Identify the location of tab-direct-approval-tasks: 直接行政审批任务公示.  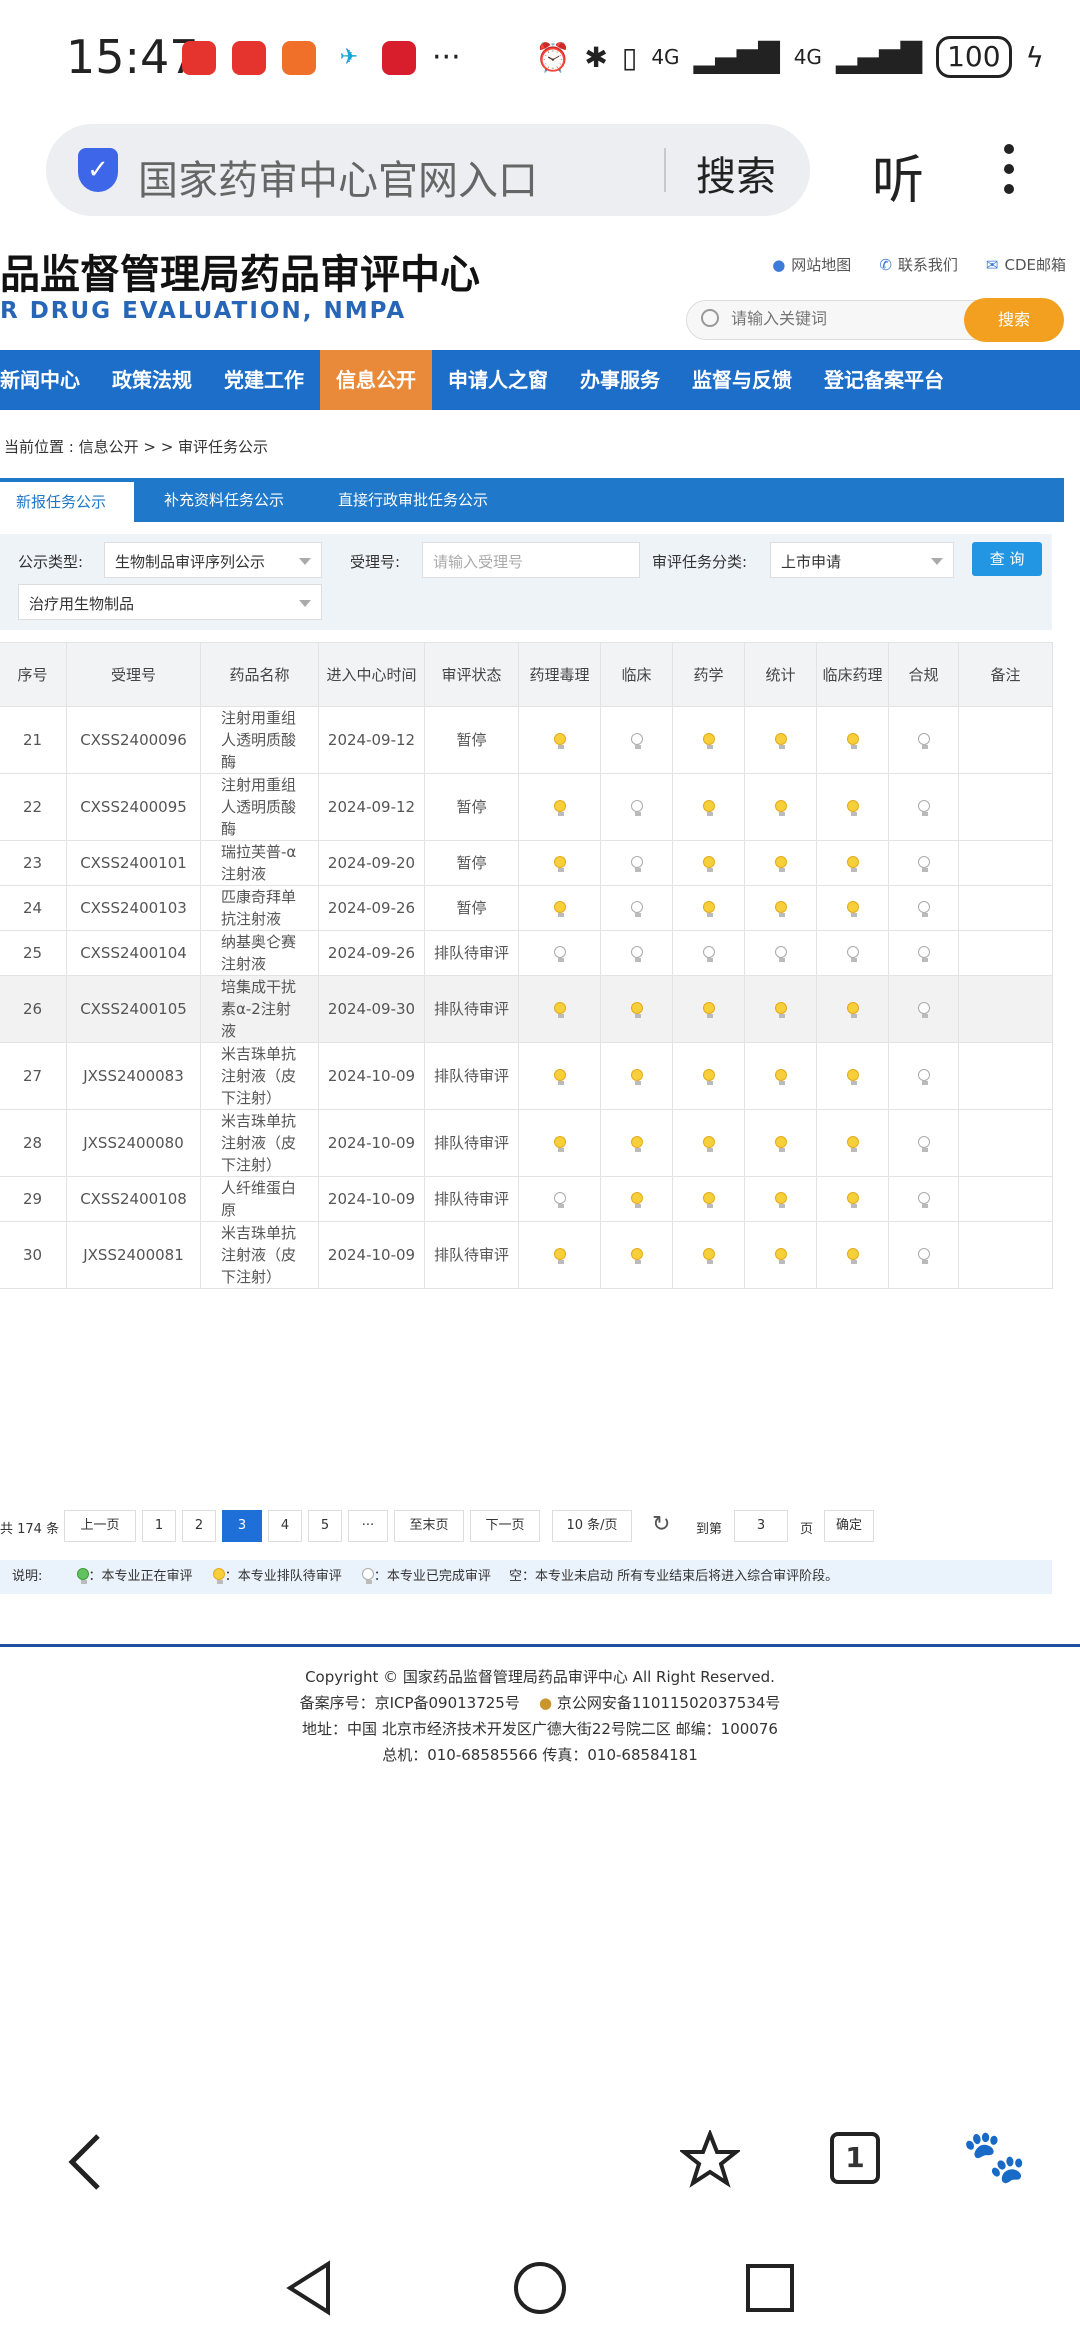
(414, 500).